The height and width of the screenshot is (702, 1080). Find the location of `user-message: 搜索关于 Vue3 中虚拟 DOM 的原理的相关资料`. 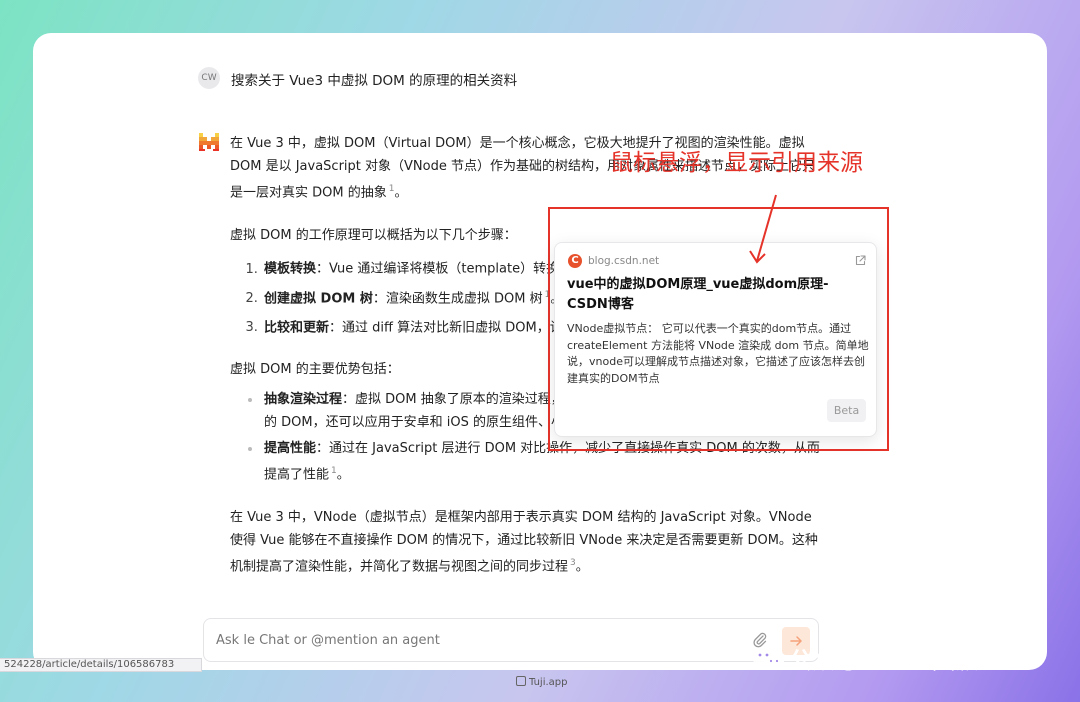

user-message: 搜索关于 Vue3 中虚拟 DOM 的原理的相关资料 is located at coordinates (374, 81).